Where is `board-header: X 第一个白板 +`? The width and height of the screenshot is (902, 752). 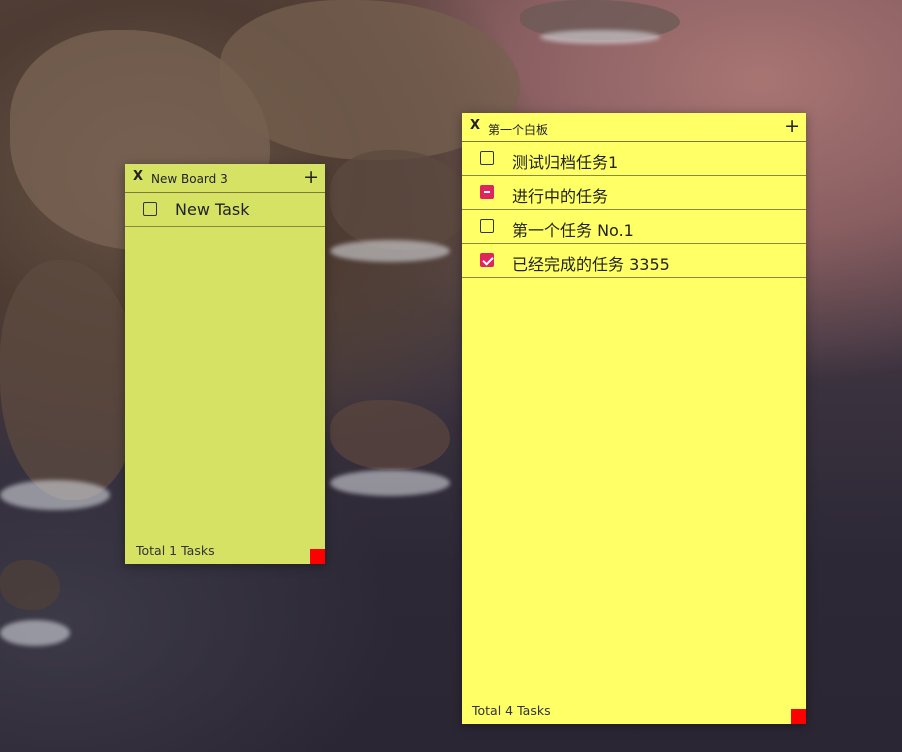
board-header: X 第一个白板 + is located at coordinates (634, 127).